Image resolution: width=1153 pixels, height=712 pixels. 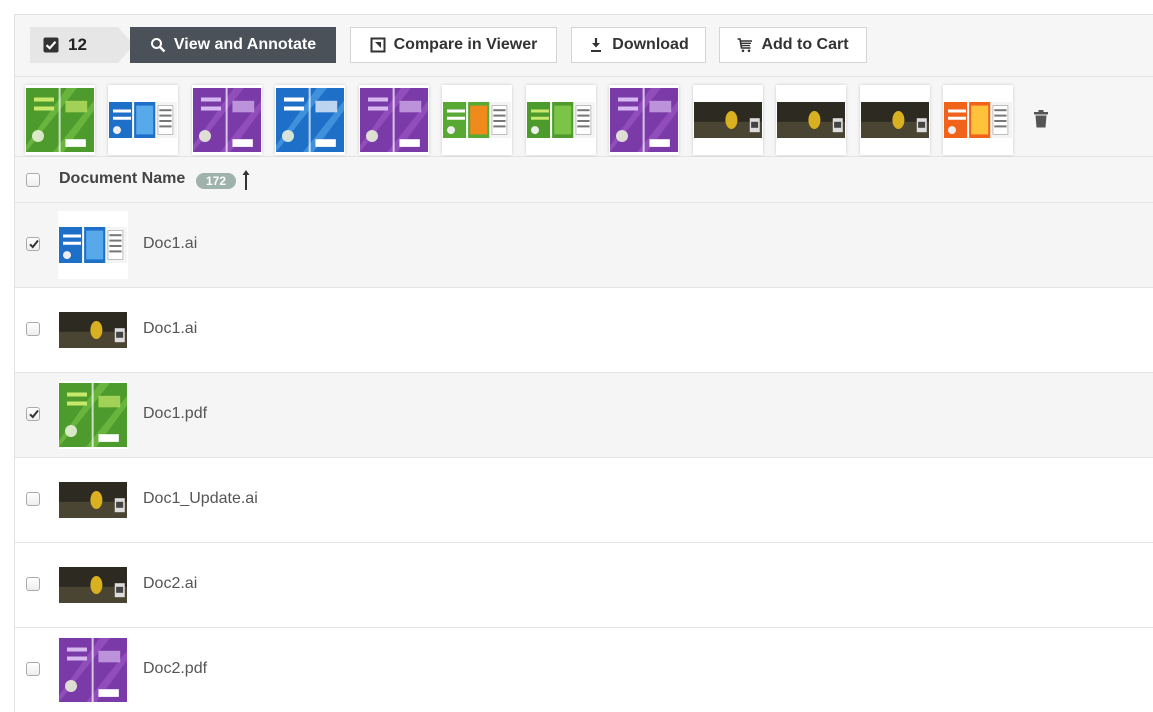 I want to click on add-to-cart-button: Add to Cart, so click(x=793, y=45).